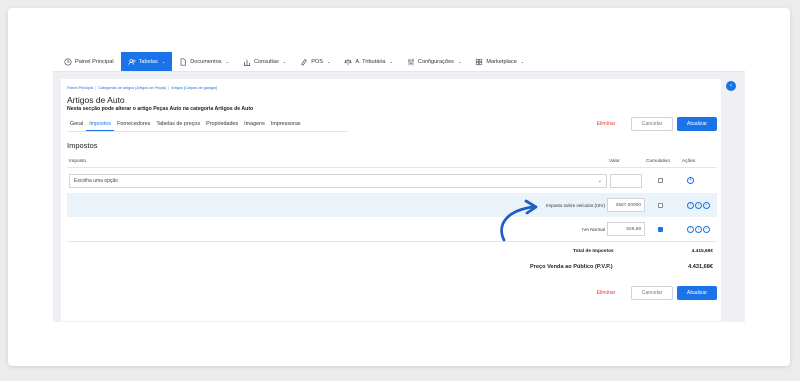 The image size is (800, 381). Describe the element at coordinates (690, 180) in the screenshot. I see `add-tax-icon: +` at that location.